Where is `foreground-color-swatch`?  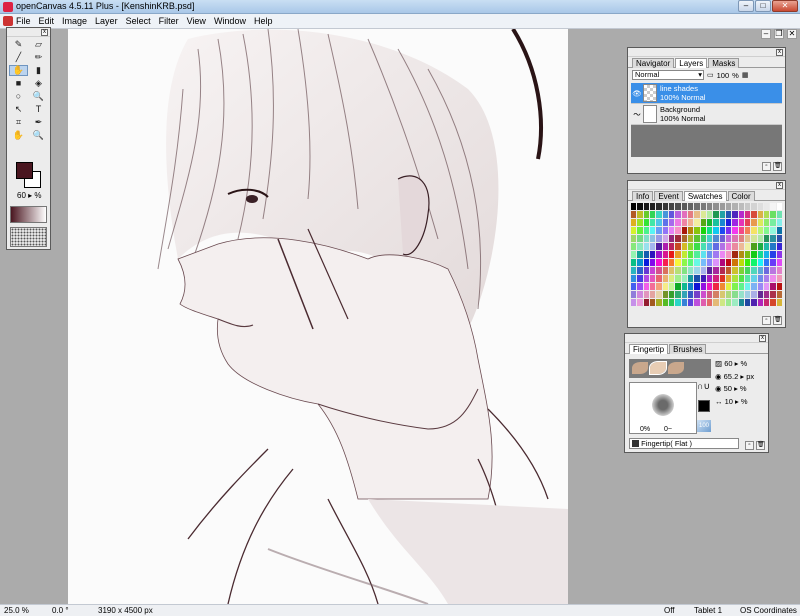 foreground-color-swatch is located at coordinates (24, 170).